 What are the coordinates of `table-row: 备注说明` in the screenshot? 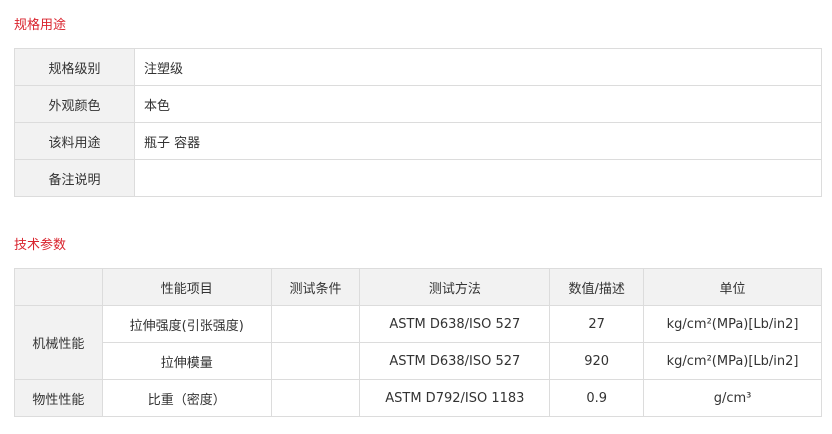 It's located at (418, 178).